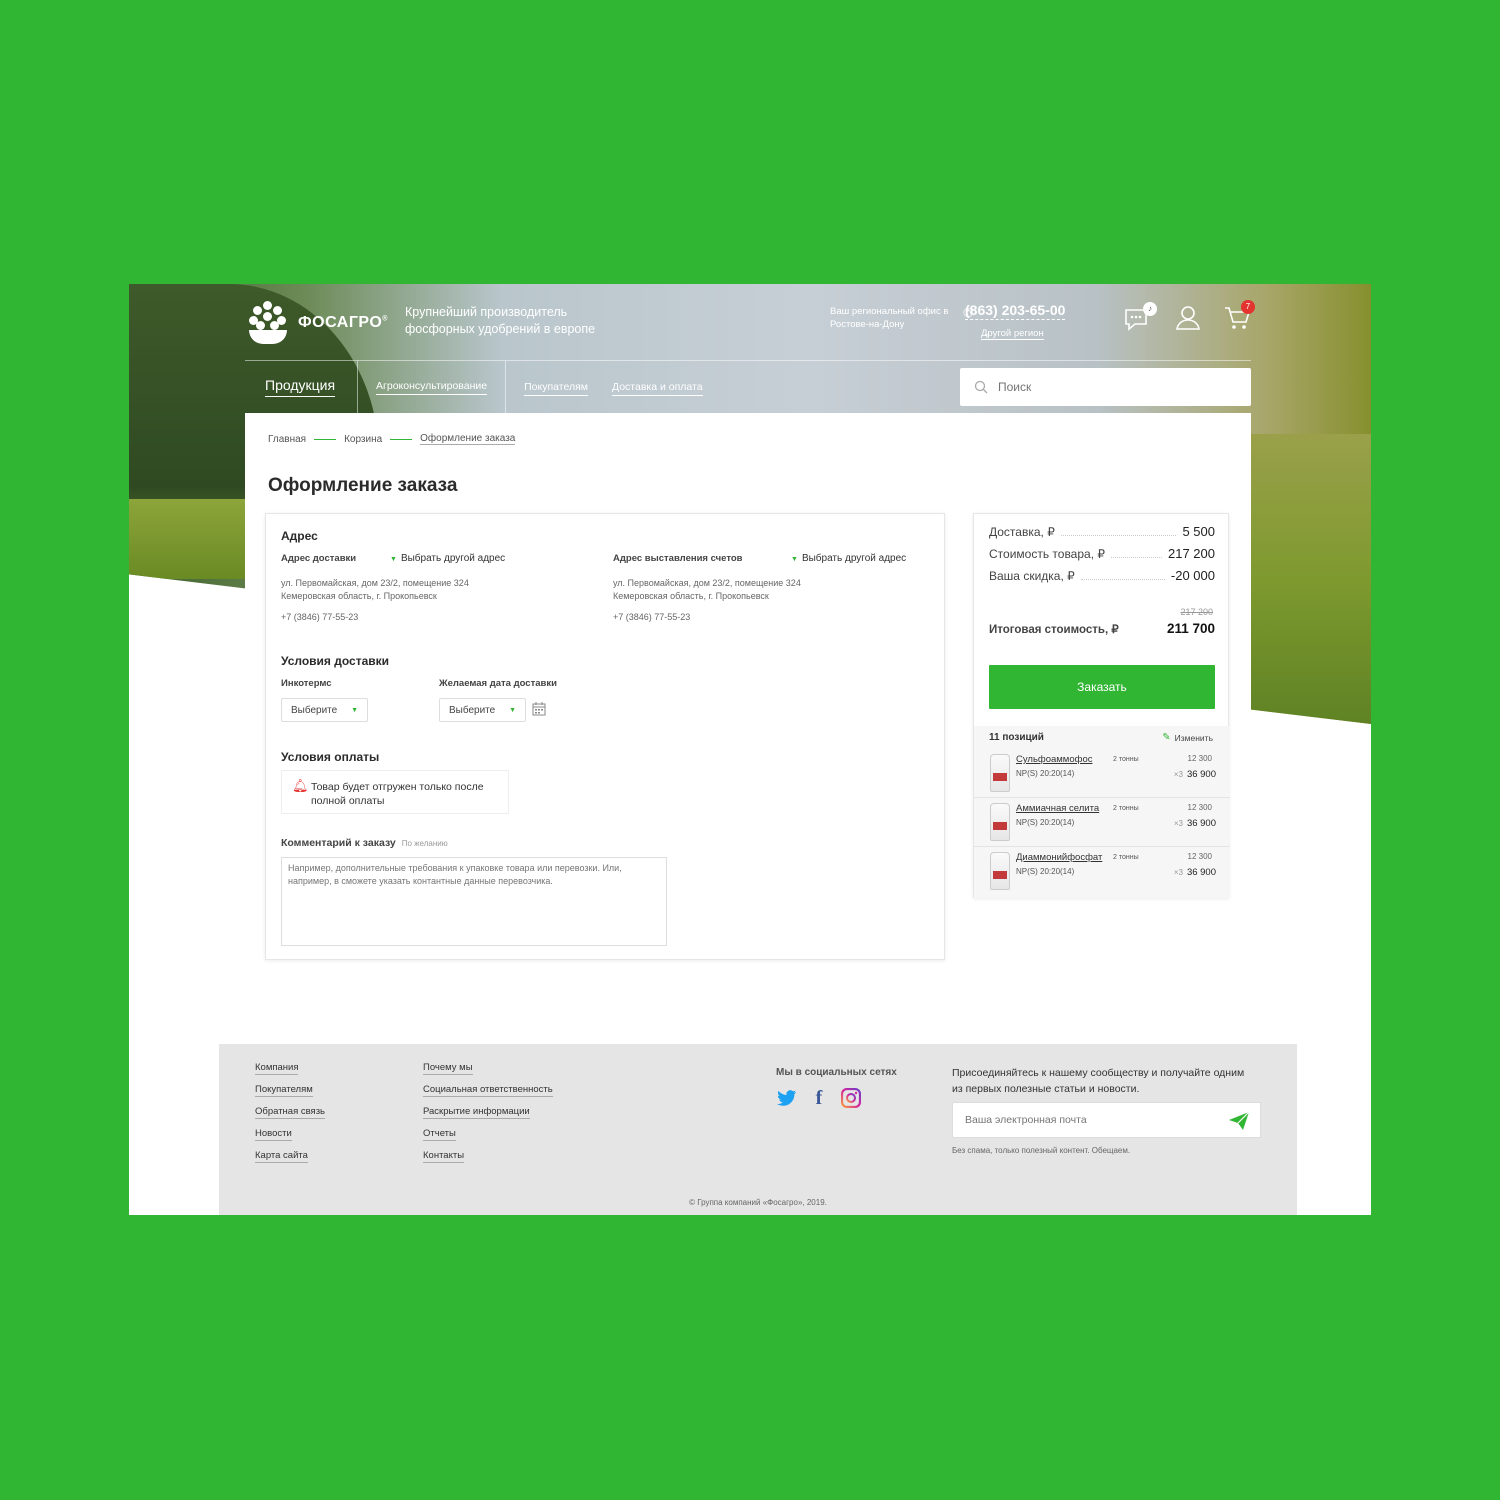 The image size is (1500, 1500). Describe the element at coordinates (363, 439) in the screenshot. I see `breadcrumb-cart: Корзина` at that location.